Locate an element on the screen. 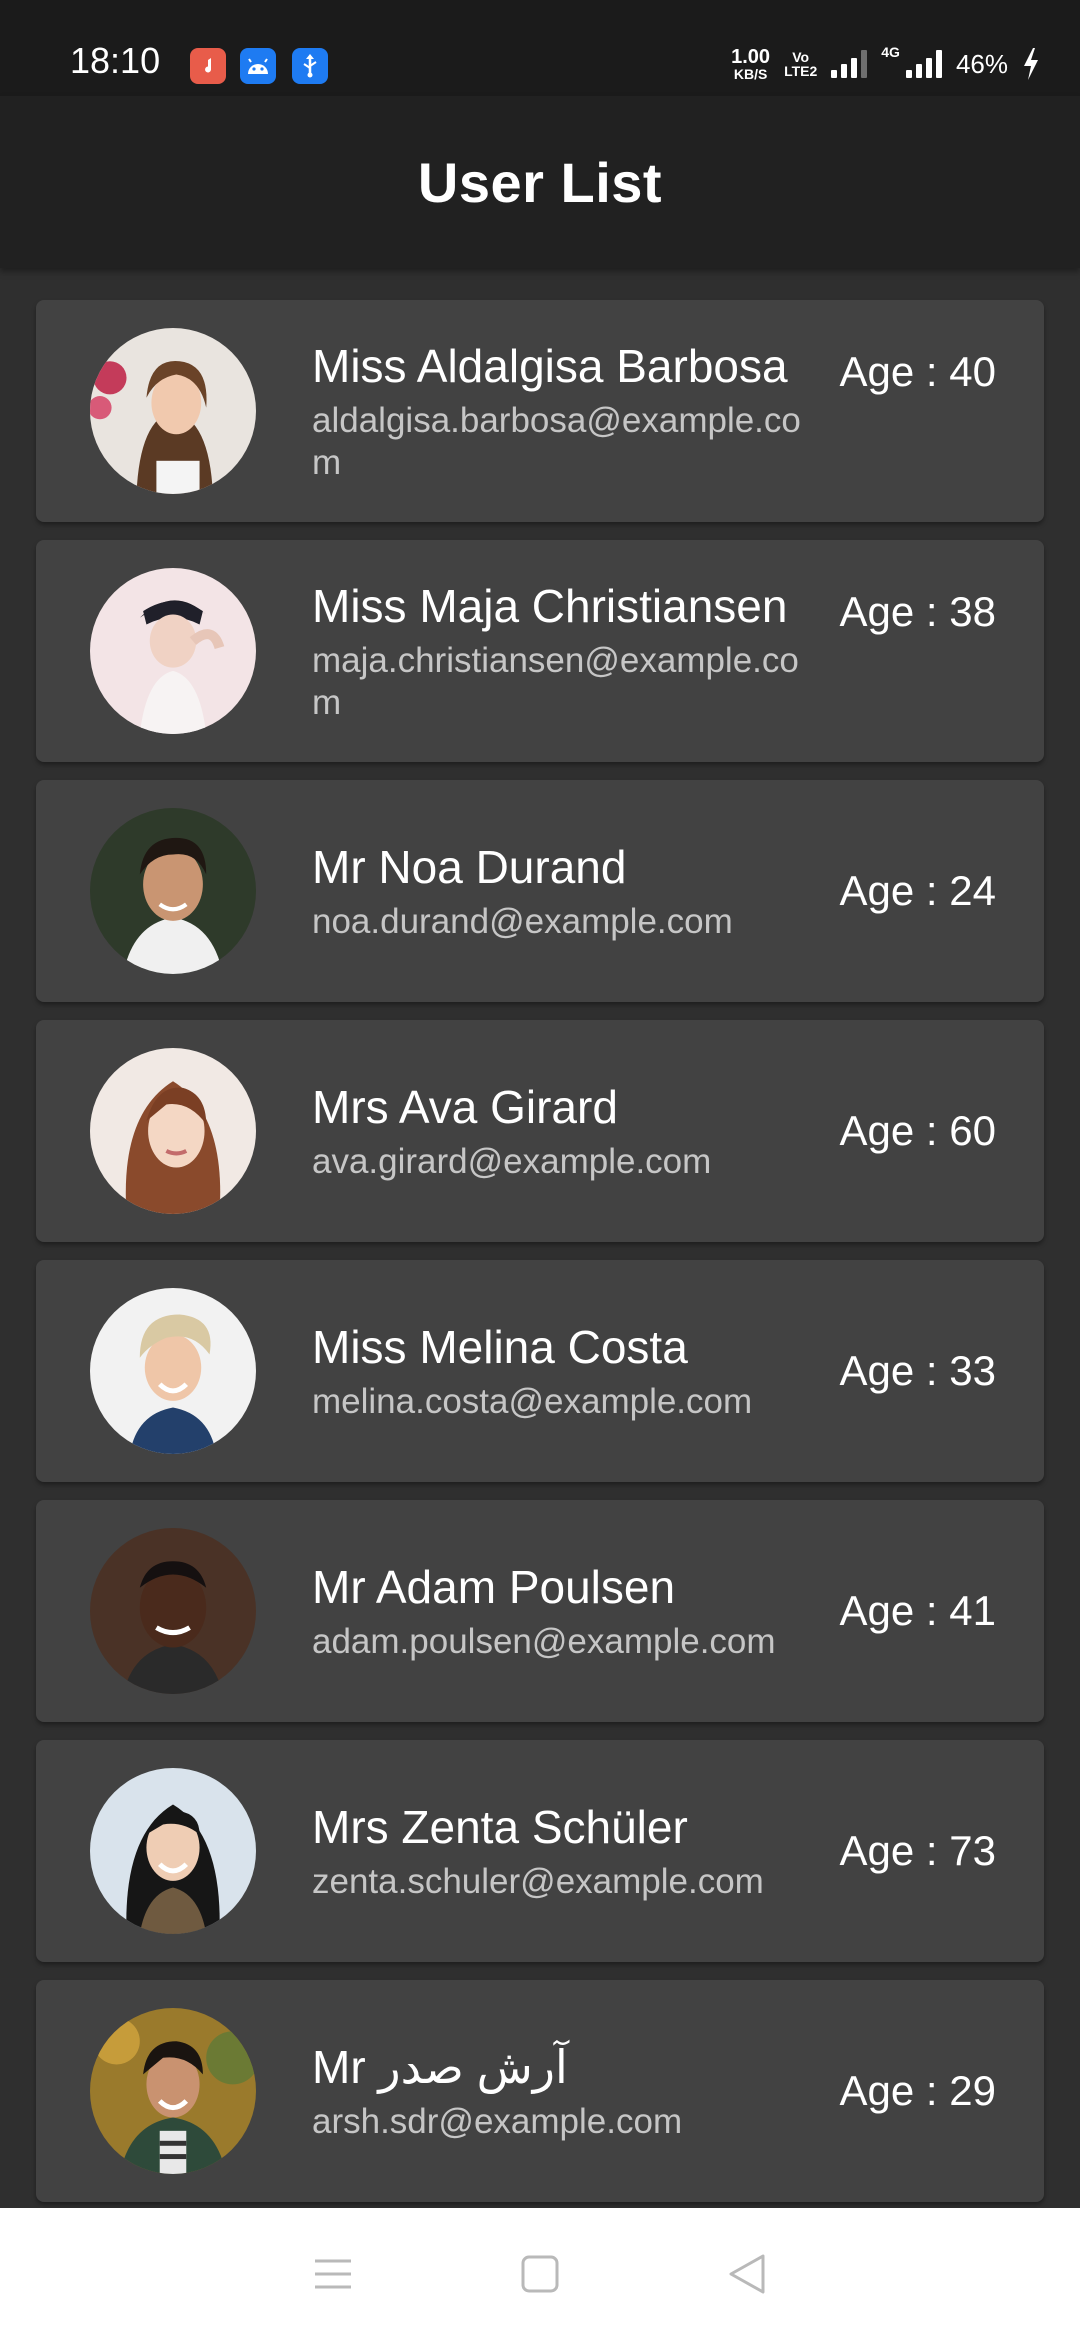 The image size is (1080, 2340). user-age: Age : 24 is located at coordinates (917, 890).